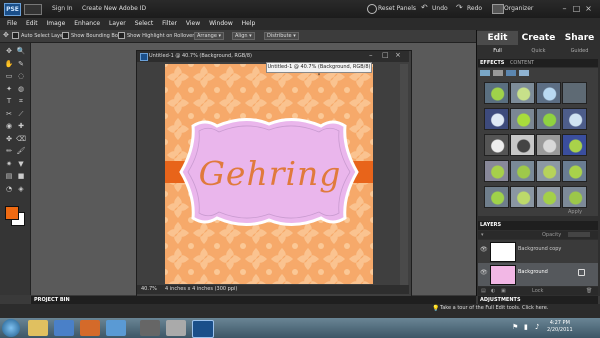 The height and width of the screenshot is (338, 600). What do you see at coordinates (9, 189) in the screenshot?
I see `blur-icon: ◔` at bounding box center [9, 189].